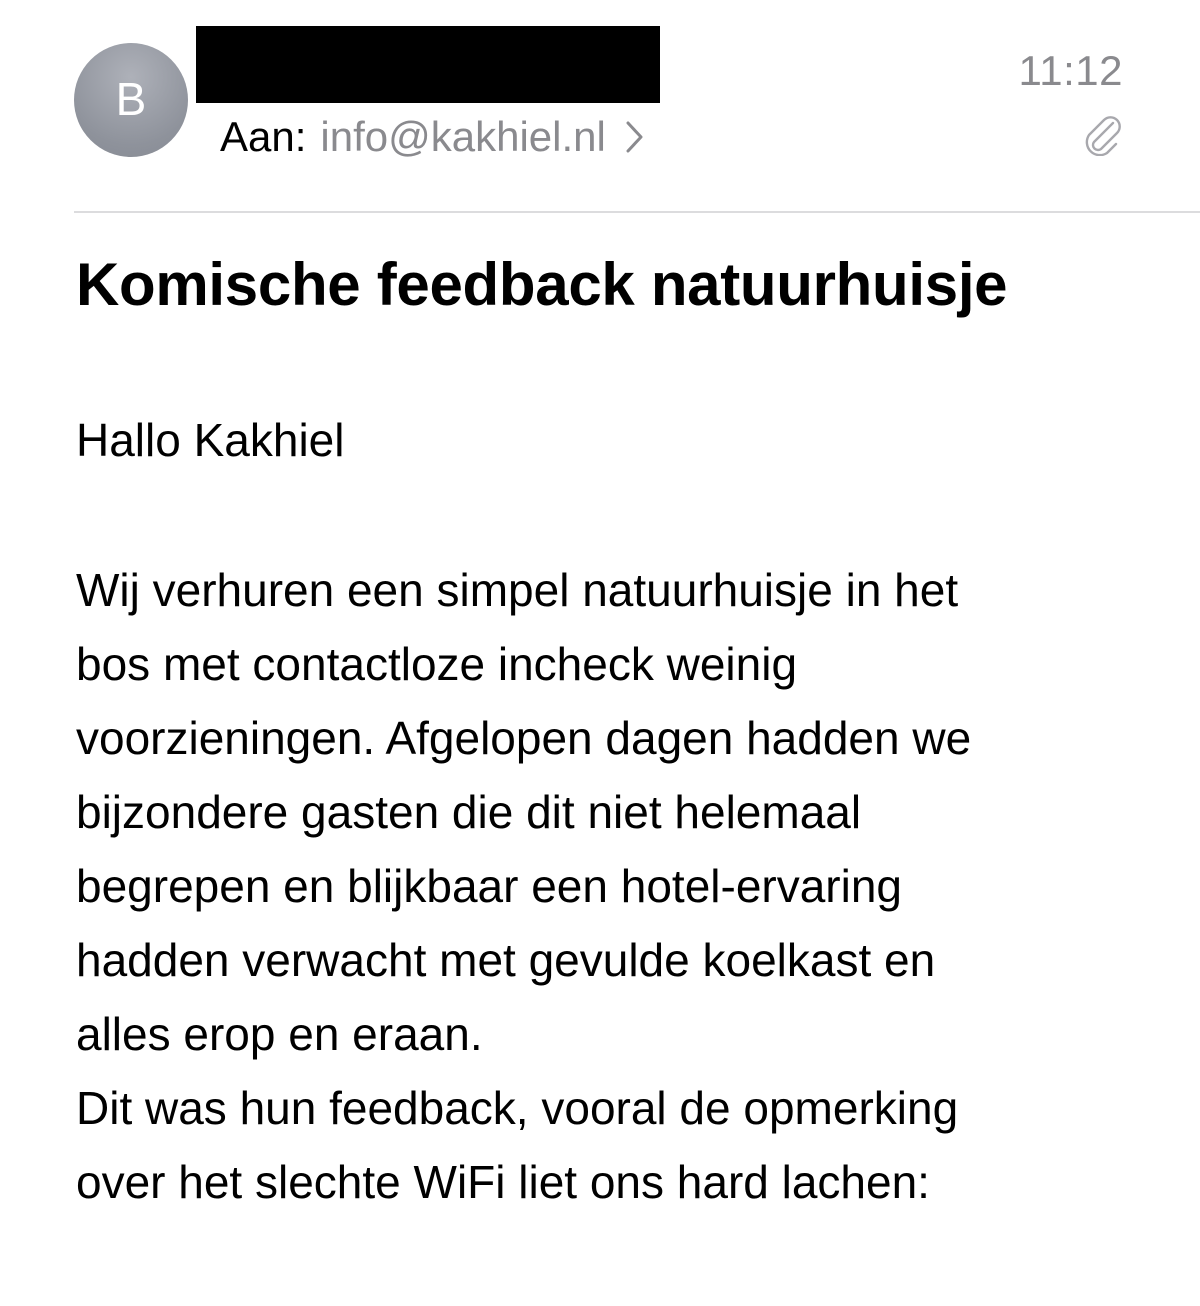 Image resolution: width=1200 pixels, height=1306 pixels. What do you see at coordinates (635, 137) in the screenshot?
I see `chevron-right-icon` at bounding box center [635, 137].